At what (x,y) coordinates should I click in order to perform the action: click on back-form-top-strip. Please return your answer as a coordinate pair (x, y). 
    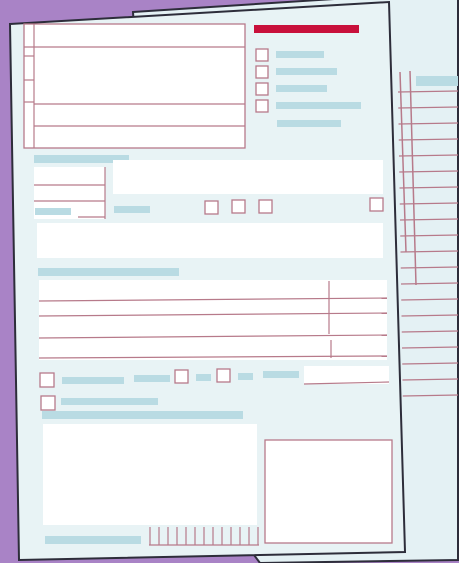
    Looking at the image, I should click on (437, 81).